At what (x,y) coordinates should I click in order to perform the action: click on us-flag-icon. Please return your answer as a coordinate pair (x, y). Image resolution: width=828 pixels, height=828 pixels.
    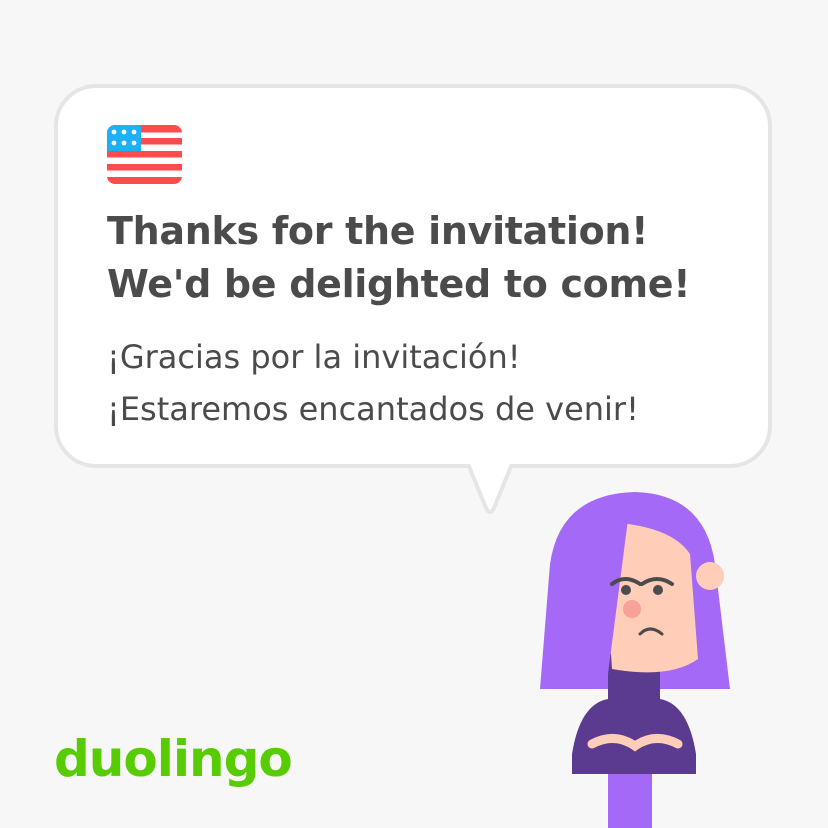
    Looking at the image, I should click on (144, 154).